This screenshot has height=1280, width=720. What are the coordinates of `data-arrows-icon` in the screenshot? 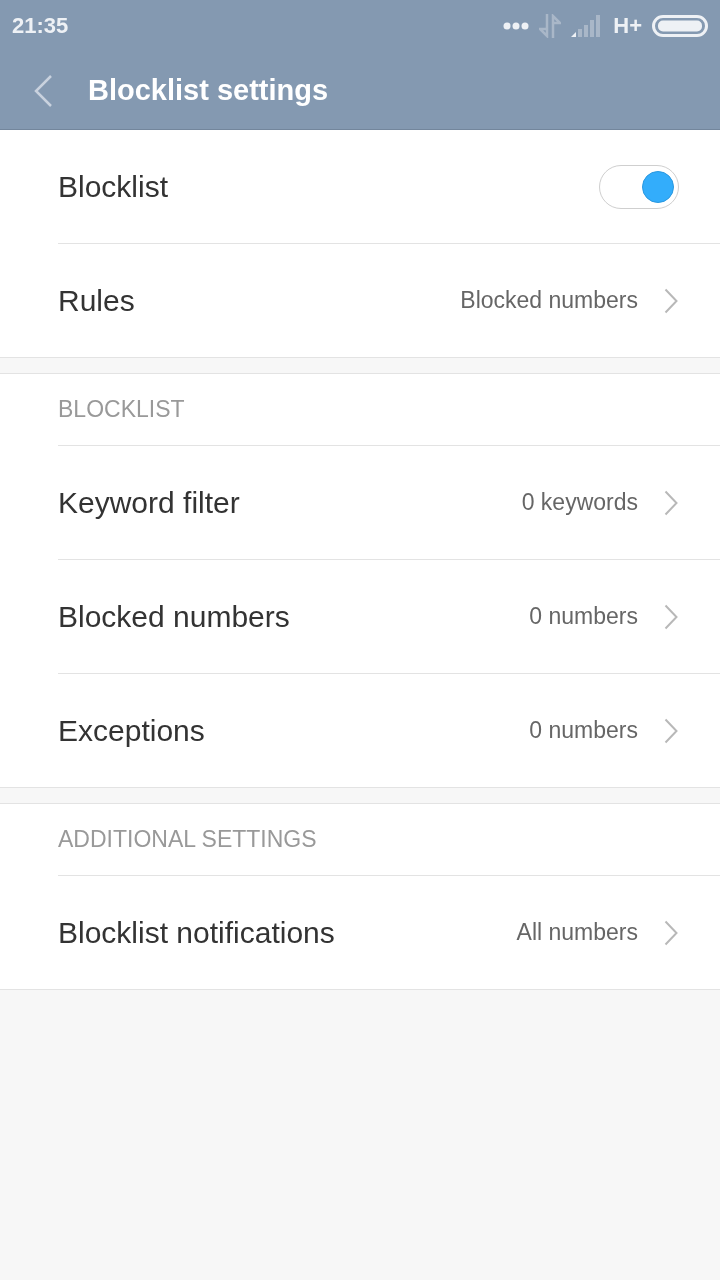 It's located at (550, 26).